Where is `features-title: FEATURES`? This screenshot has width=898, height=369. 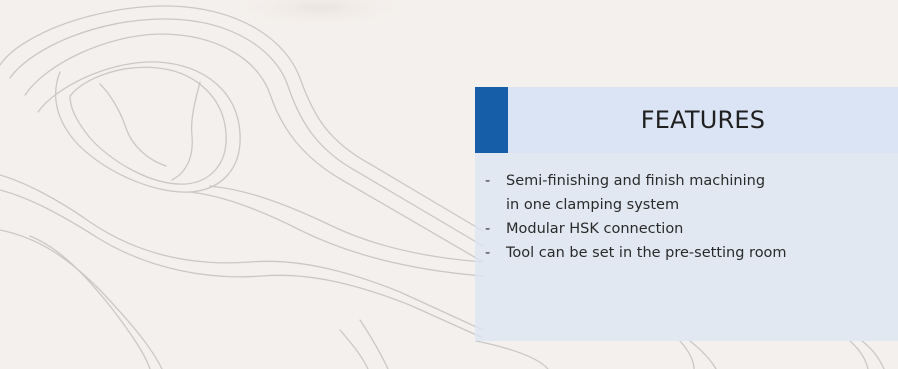 features-title: FEATURES is located at coordinates (703, 120).